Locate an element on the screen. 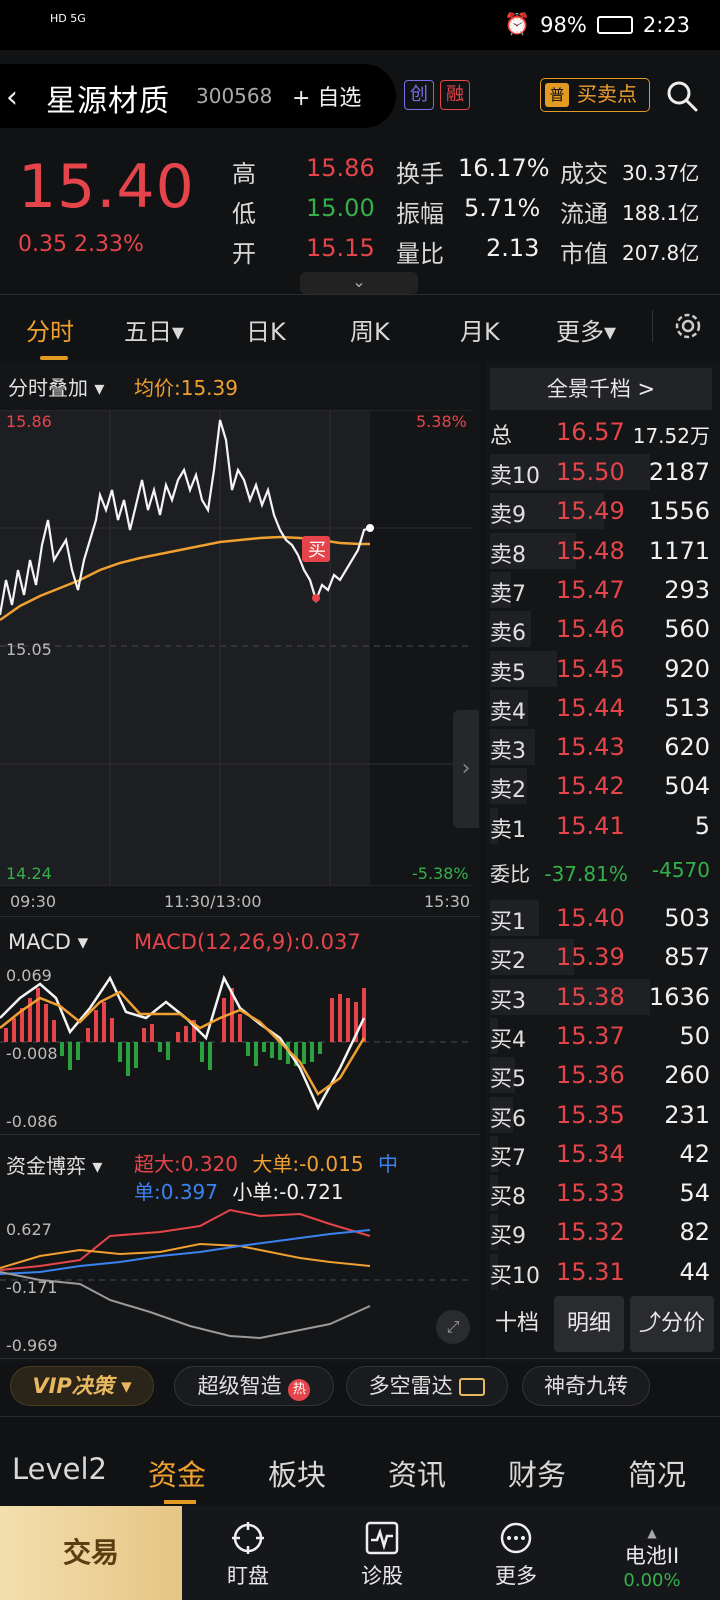 Image resolution: width=720 pixels, height=1600 pixels. turnover-value: 16.17% is located at coordinates (504, 168).